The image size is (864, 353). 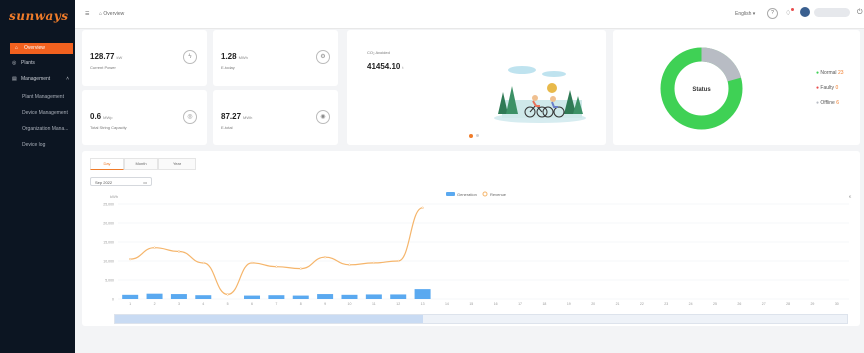 What do you see at coordinates (745, 14) in the screenshot?
I see `language-select: English ▾` at bounding box center [745, 14].